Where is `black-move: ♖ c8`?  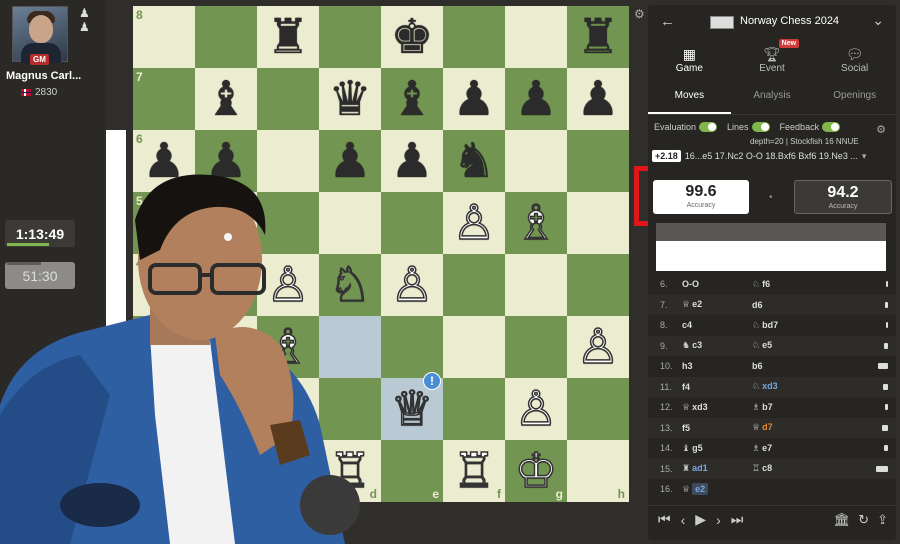
black-move: ♖ c8 is located at coordinates (787, 468).